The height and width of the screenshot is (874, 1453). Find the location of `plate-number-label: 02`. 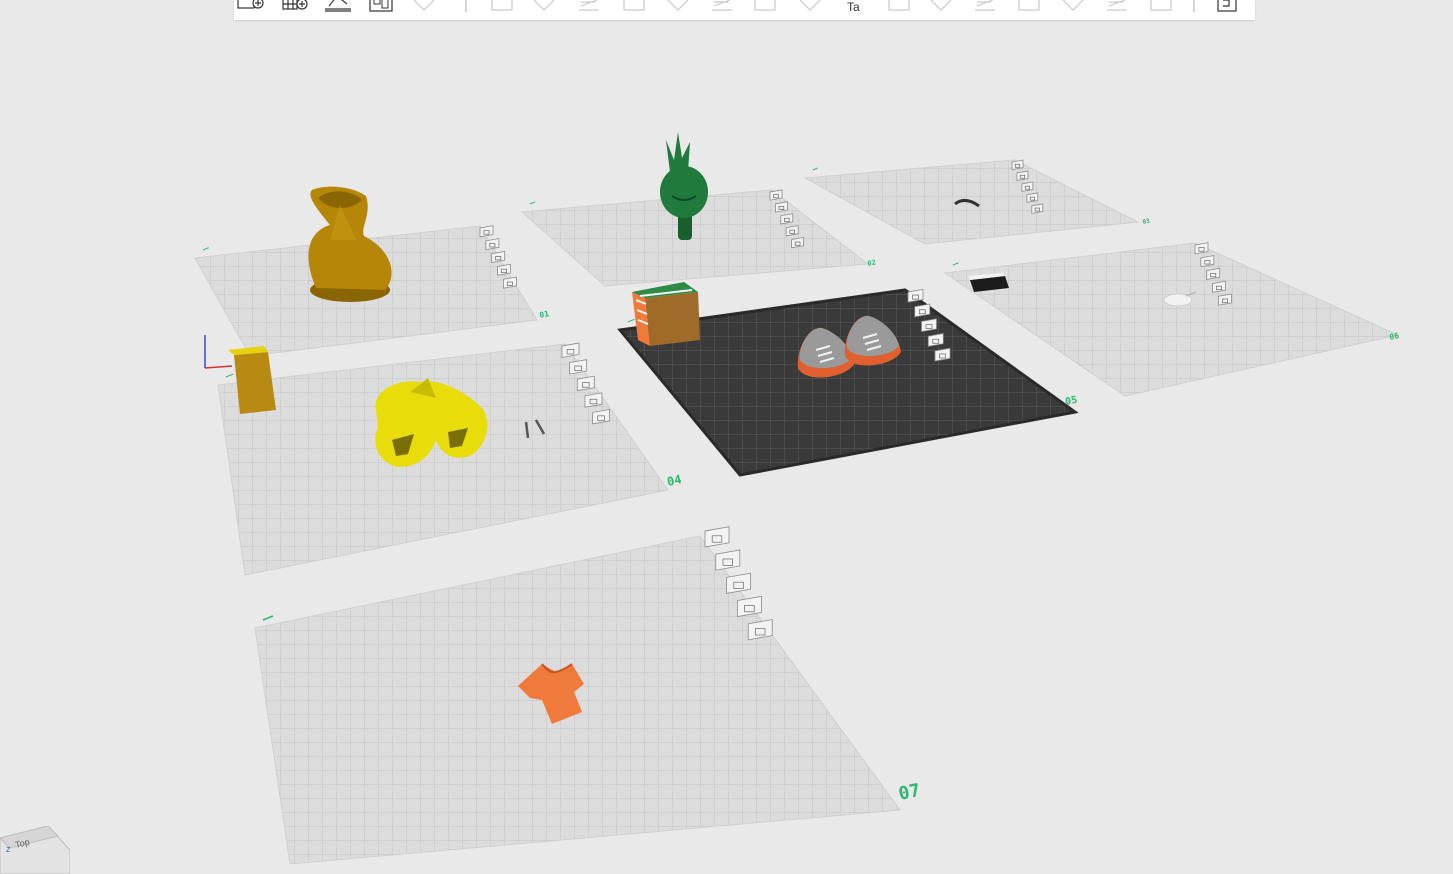

plate-number-label: 02 is located at coordinates (872, 263).